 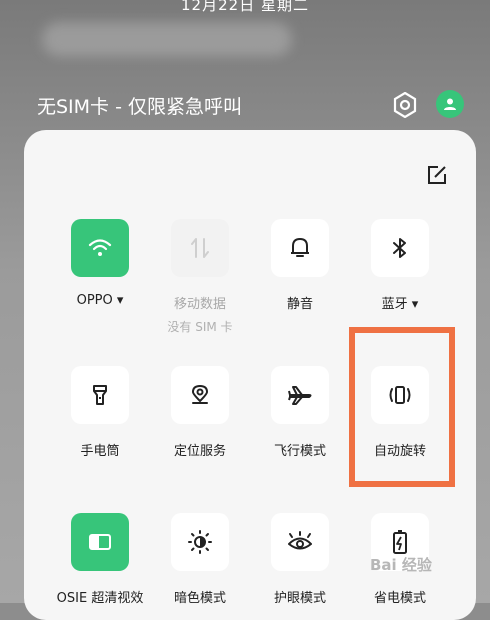 I want to click on tile-label: OPPO ▾, so click(x=100, y=300).